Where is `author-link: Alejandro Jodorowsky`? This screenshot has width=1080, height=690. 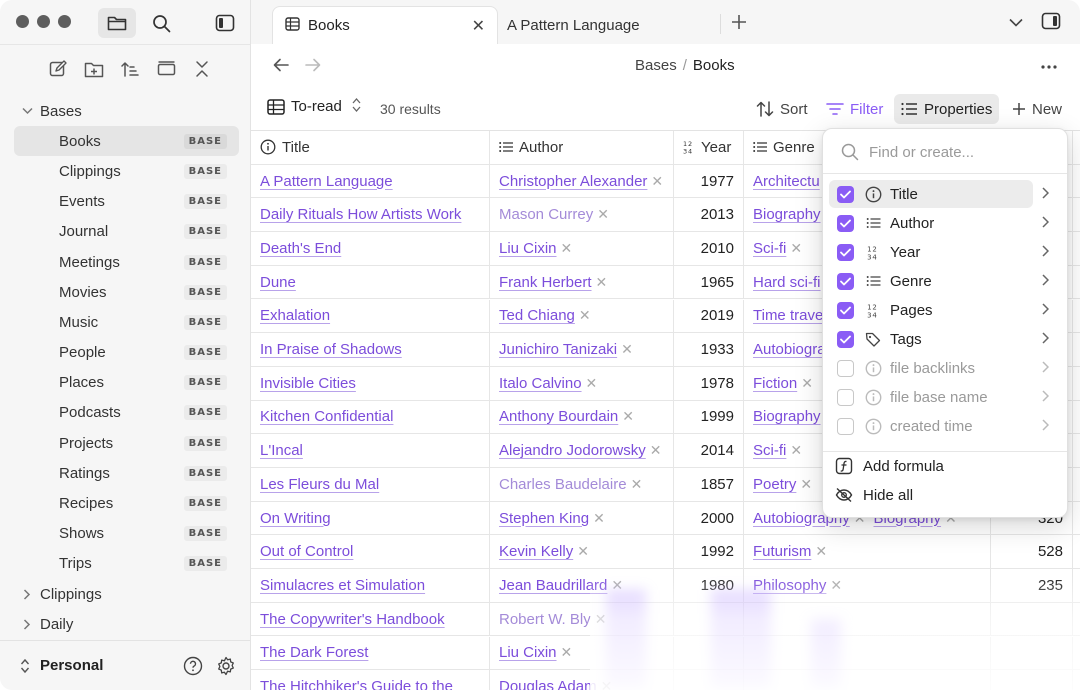
author-link: Alejandro Jodorowsky is located at coordinates (572, 450).